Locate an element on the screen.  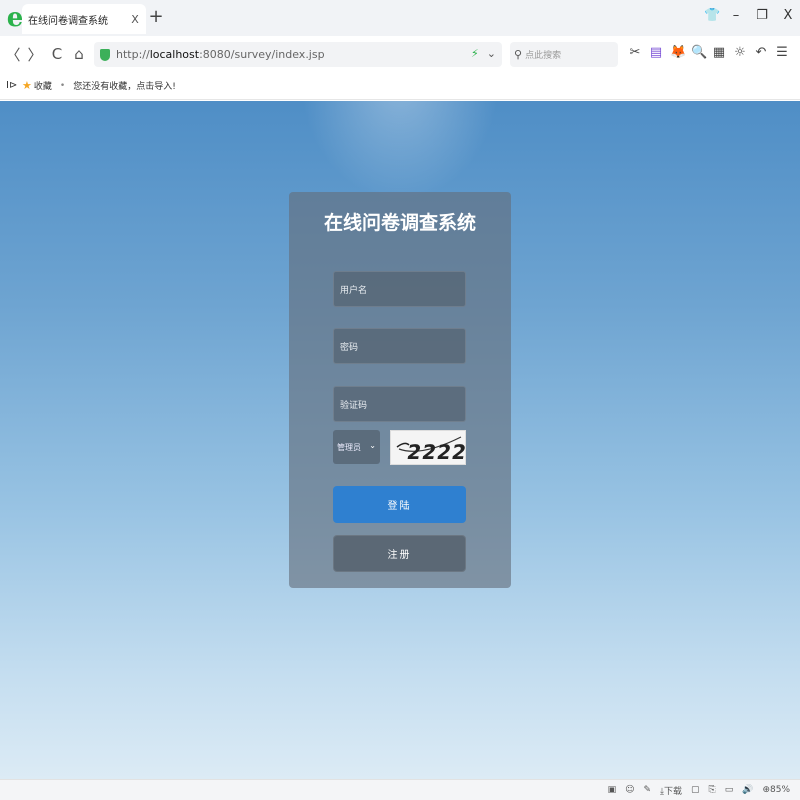
download-button: ⤓下载 is located at coordinates (671, 790).